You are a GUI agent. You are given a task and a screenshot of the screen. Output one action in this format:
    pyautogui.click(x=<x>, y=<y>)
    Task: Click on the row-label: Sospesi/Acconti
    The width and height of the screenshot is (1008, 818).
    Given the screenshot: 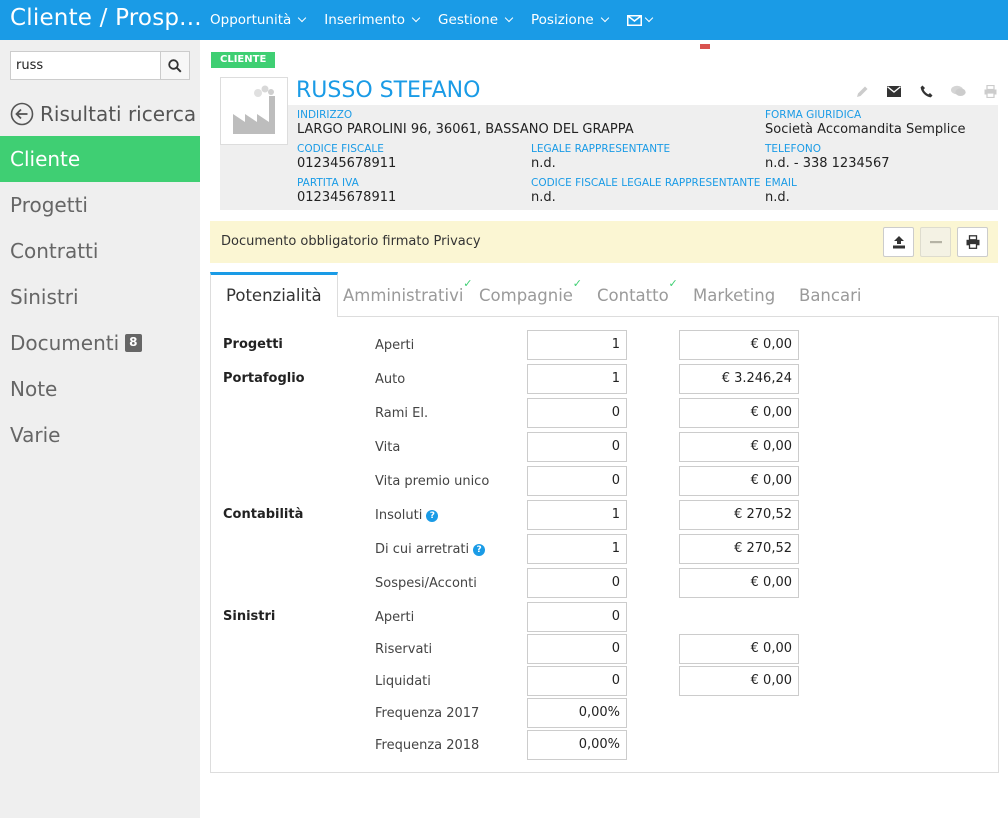 What is the action you would take?
    pyautogui.click(x=426, y=583)
    